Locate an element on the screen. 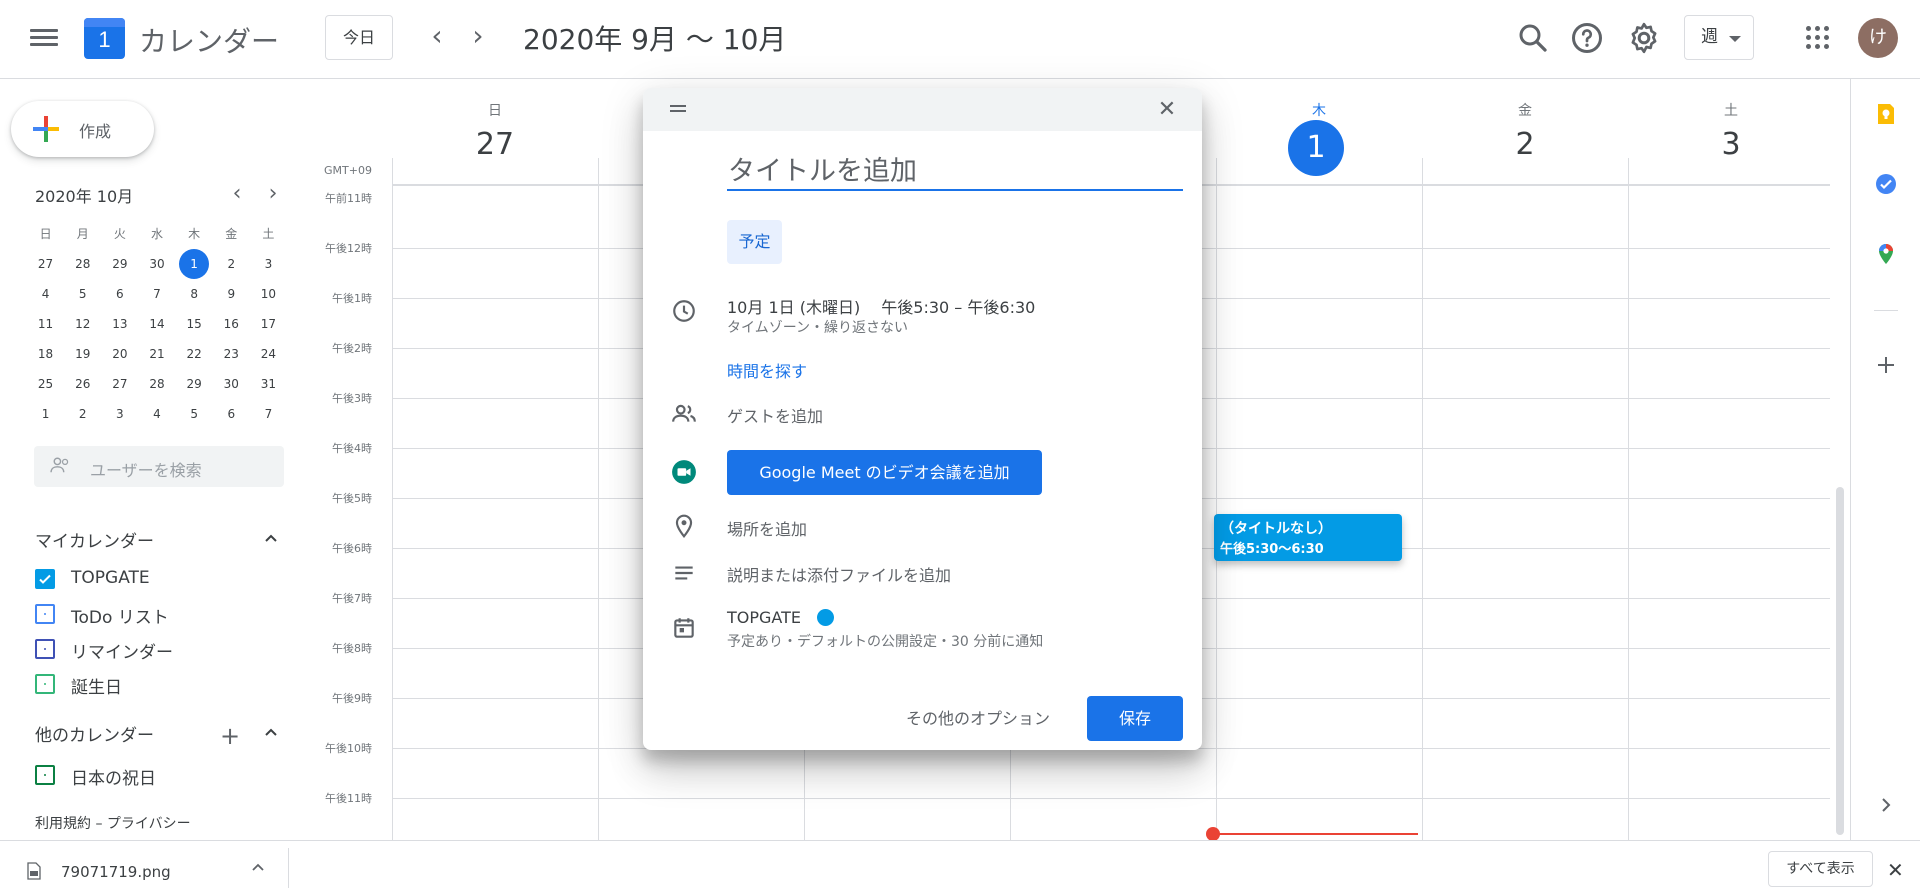 Image resolution: width=1920 pixels, height=891 pixels. day-header-date: 2 is located at coordinates (1525, 144).